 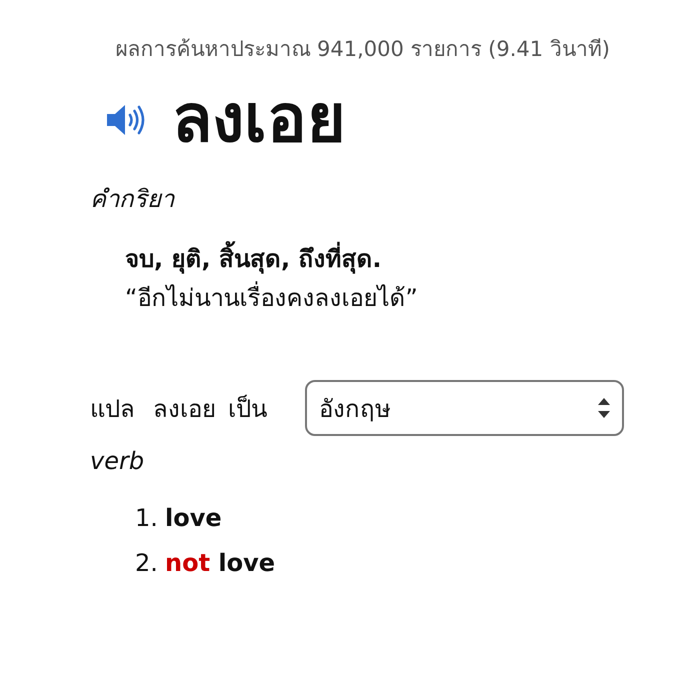 What do you see at coordinates (464, 408) in the screenshot?
I see `language-select: อังกฤษ` at bounding box center [464, 408].